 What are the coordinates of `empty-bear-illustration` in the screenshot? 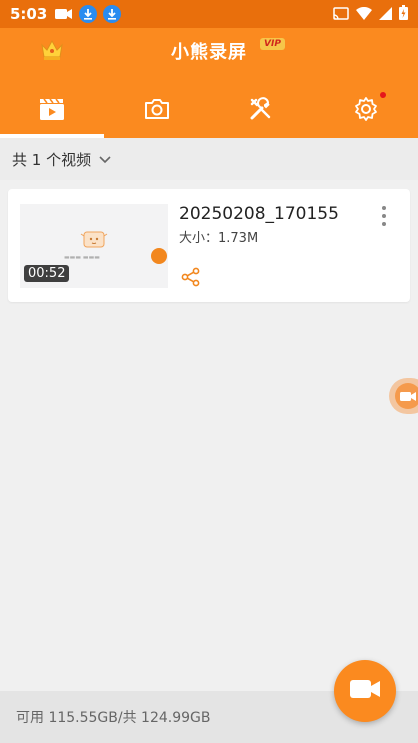 It's located at (94, 241).